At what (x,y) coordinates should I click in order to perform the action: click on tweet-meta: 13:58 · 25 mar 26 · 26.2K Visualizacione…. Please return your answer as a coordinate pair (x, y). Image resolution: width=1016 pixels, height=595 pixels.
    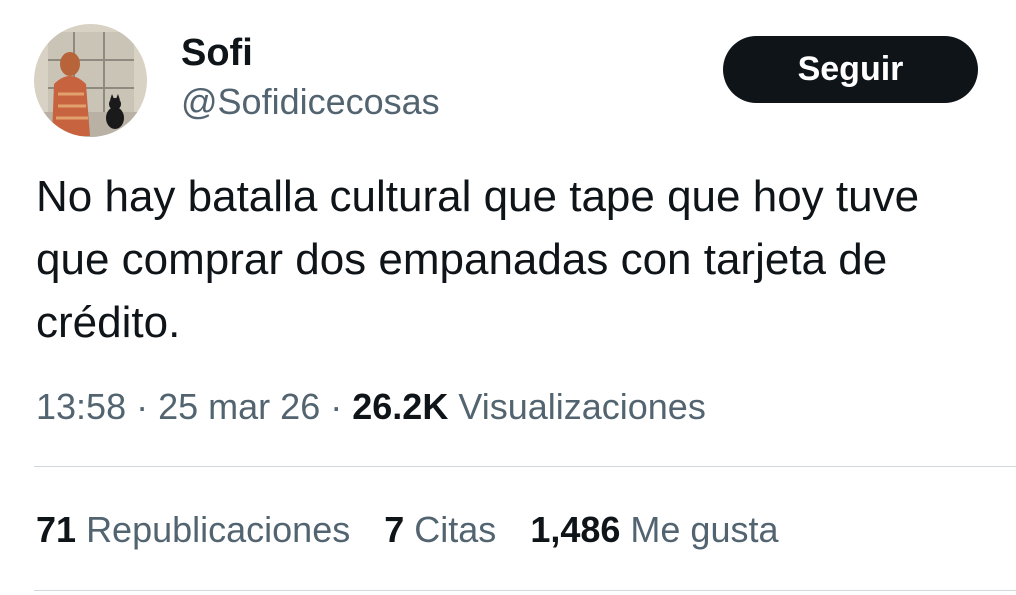
    Looking at the image, I should click on (371, 407).